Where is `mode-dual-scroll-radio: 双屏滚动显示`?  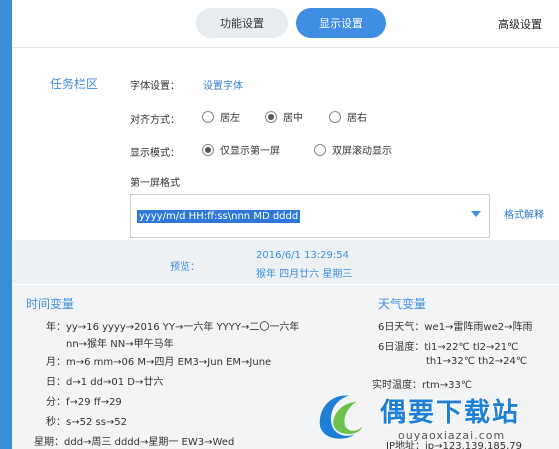
mode-dual-scroll-radio: 双屏滚动显示 is located at coordinates (353, 149).